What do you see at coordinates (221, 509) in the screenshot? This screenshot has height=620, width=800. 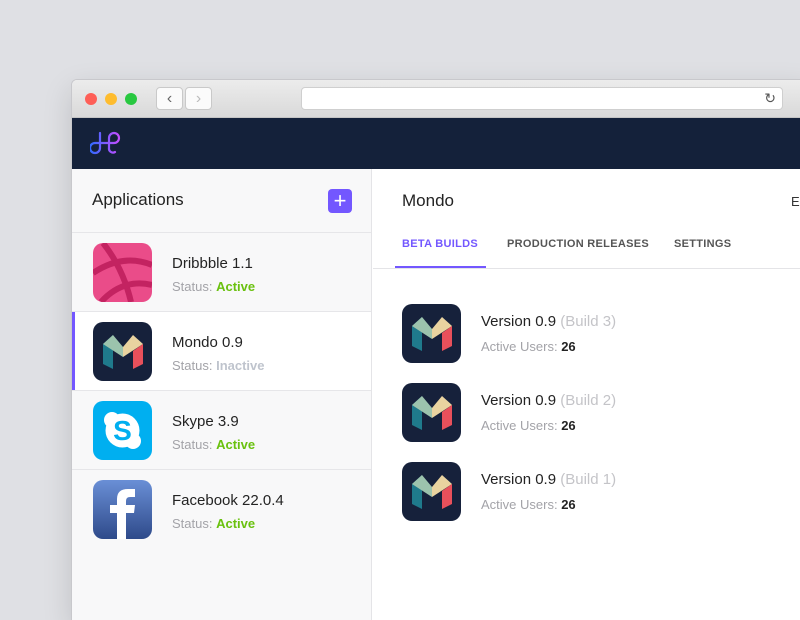 I see `app-list-item-facebook: Facebook 22.0.4 Status: Active` at bounding box center [221, 509].